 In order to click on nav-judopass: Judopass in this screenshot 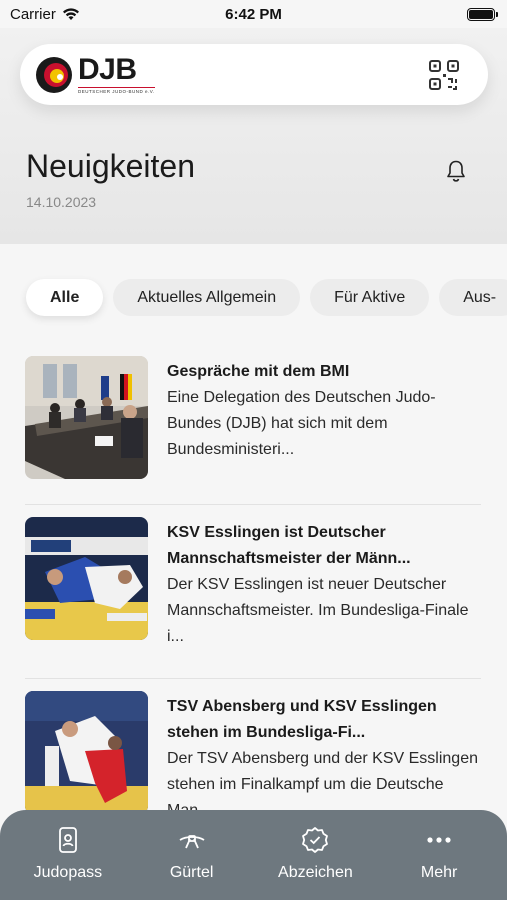, I will do `click(68, 863)`.